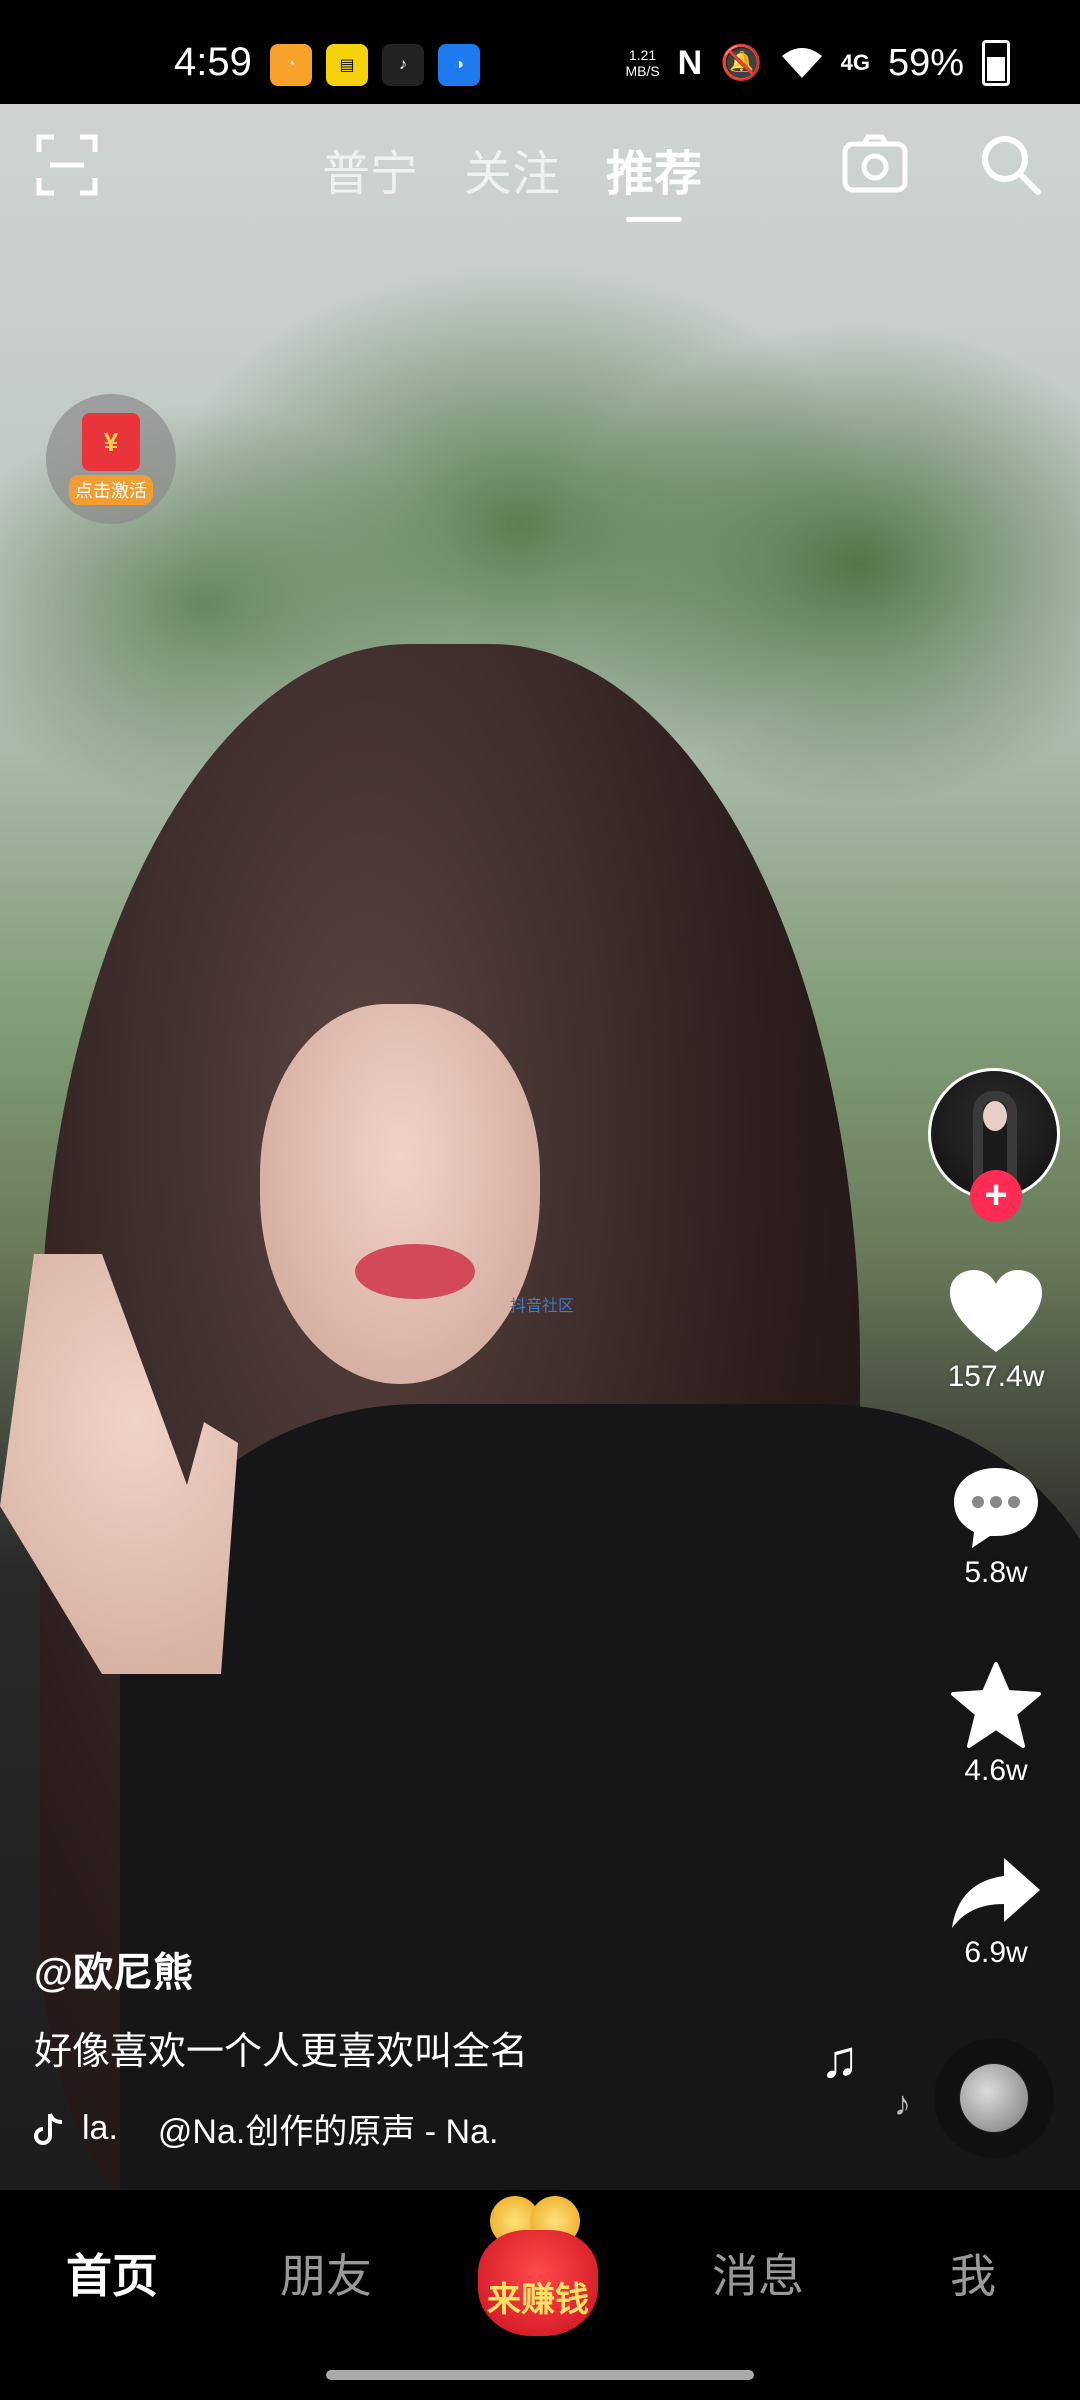 Image resolution: width=1080 pixels, height=2400 pixels. What do you see at coordinates (281, 2052) in the screenshot?
I see `video-caption: 好像喜欢一个人更喜欢叫全名` at bounding box center [281, 2052].